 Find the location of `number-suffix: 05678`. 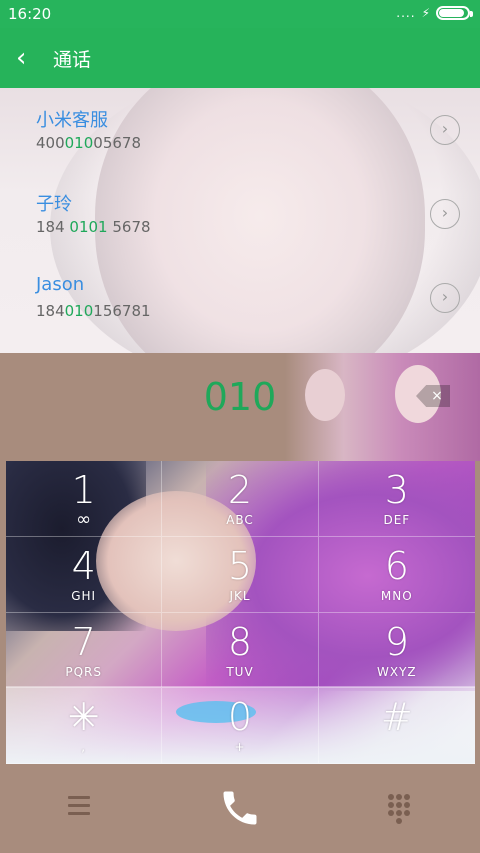

number-suffix: 05678 is located at coordinates (117, 143).